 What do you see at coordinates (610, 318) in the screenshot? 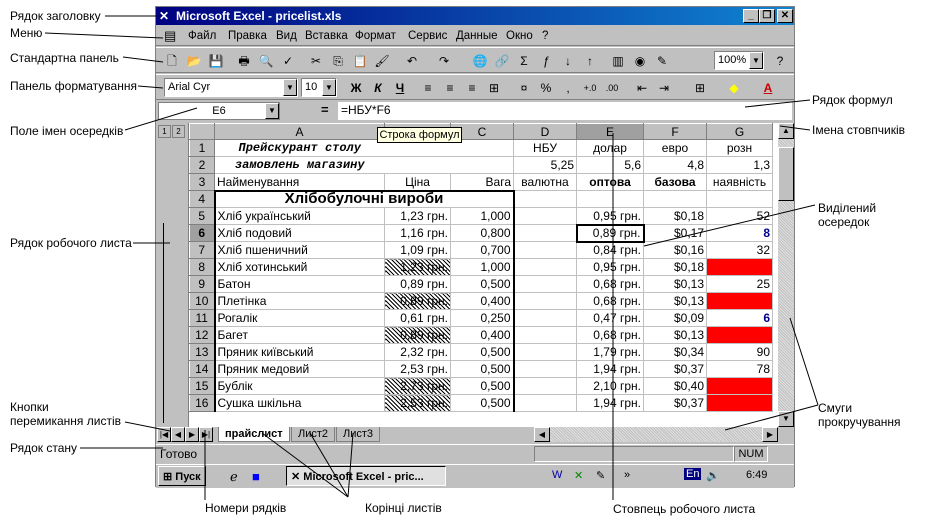
I see `cell-E11: 0,47 грн.` at bounding box center [610, 318].